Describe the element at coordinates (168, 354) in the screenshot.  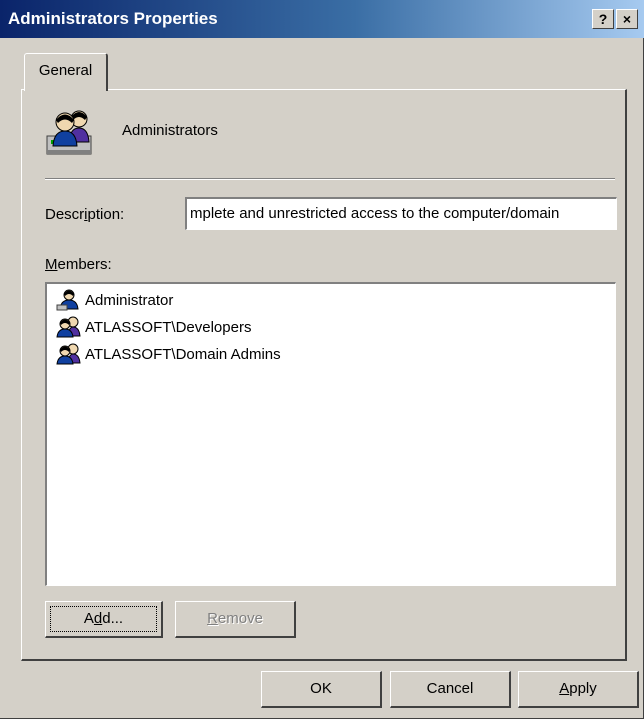
I see `list-item: ATLASSOFT\Domain Admins` at that location.